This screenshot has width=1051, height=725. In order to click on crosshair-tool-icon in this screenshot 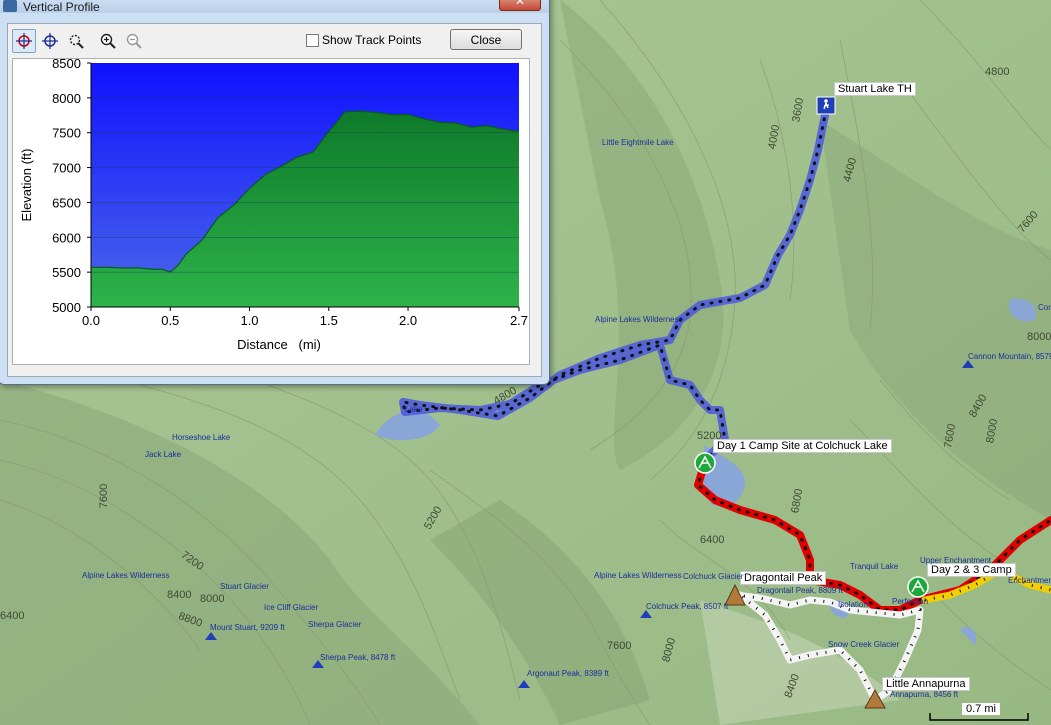, I will do `click(50, 41)`.